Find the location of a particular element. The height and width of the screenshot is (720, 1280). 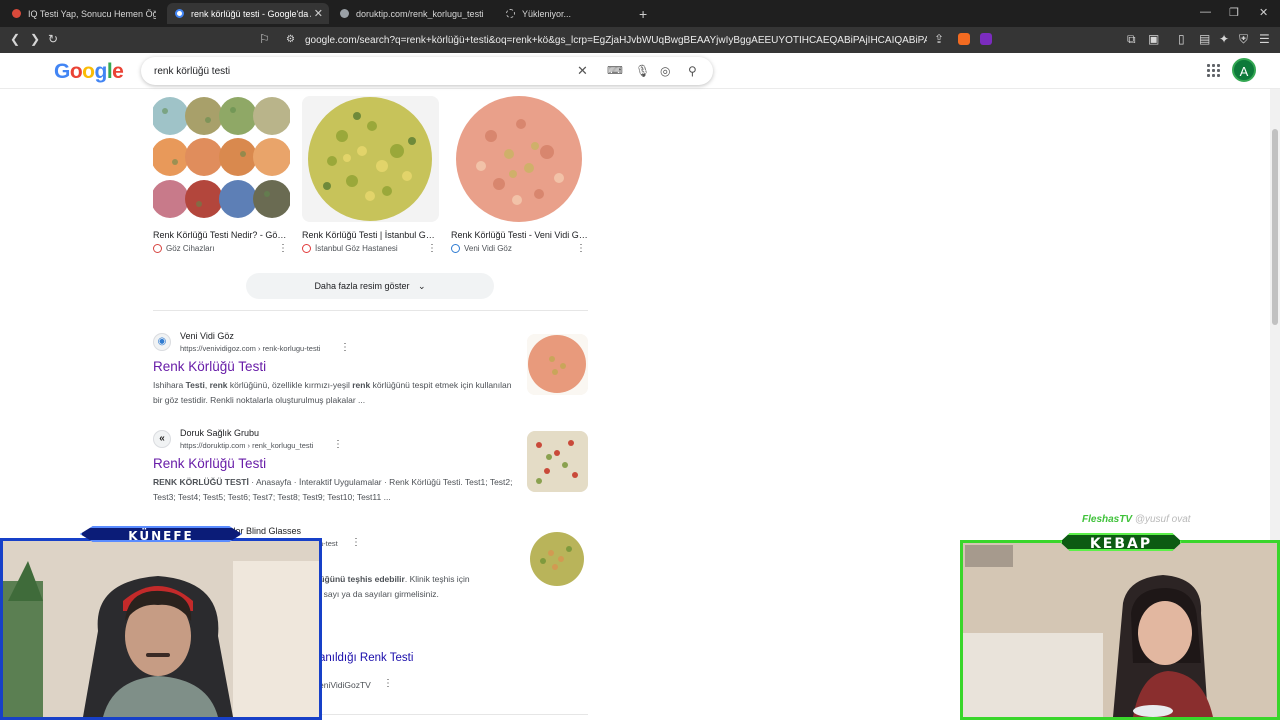

image-source: Veni Vidi Göz ⋮ is located at coordinates (519, 248).